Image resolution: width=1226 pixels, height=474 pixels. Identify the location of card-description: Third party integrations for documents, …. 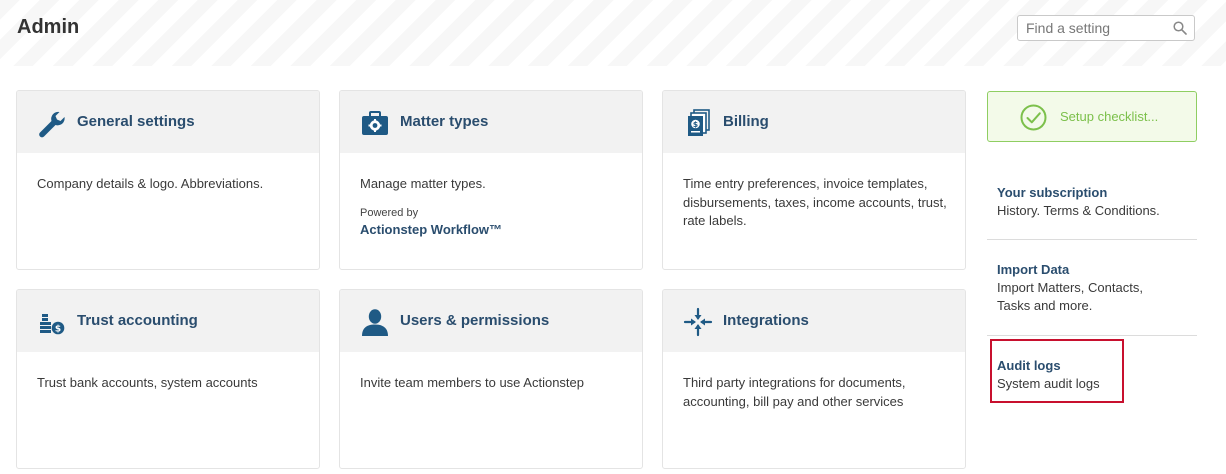
(794, 392).